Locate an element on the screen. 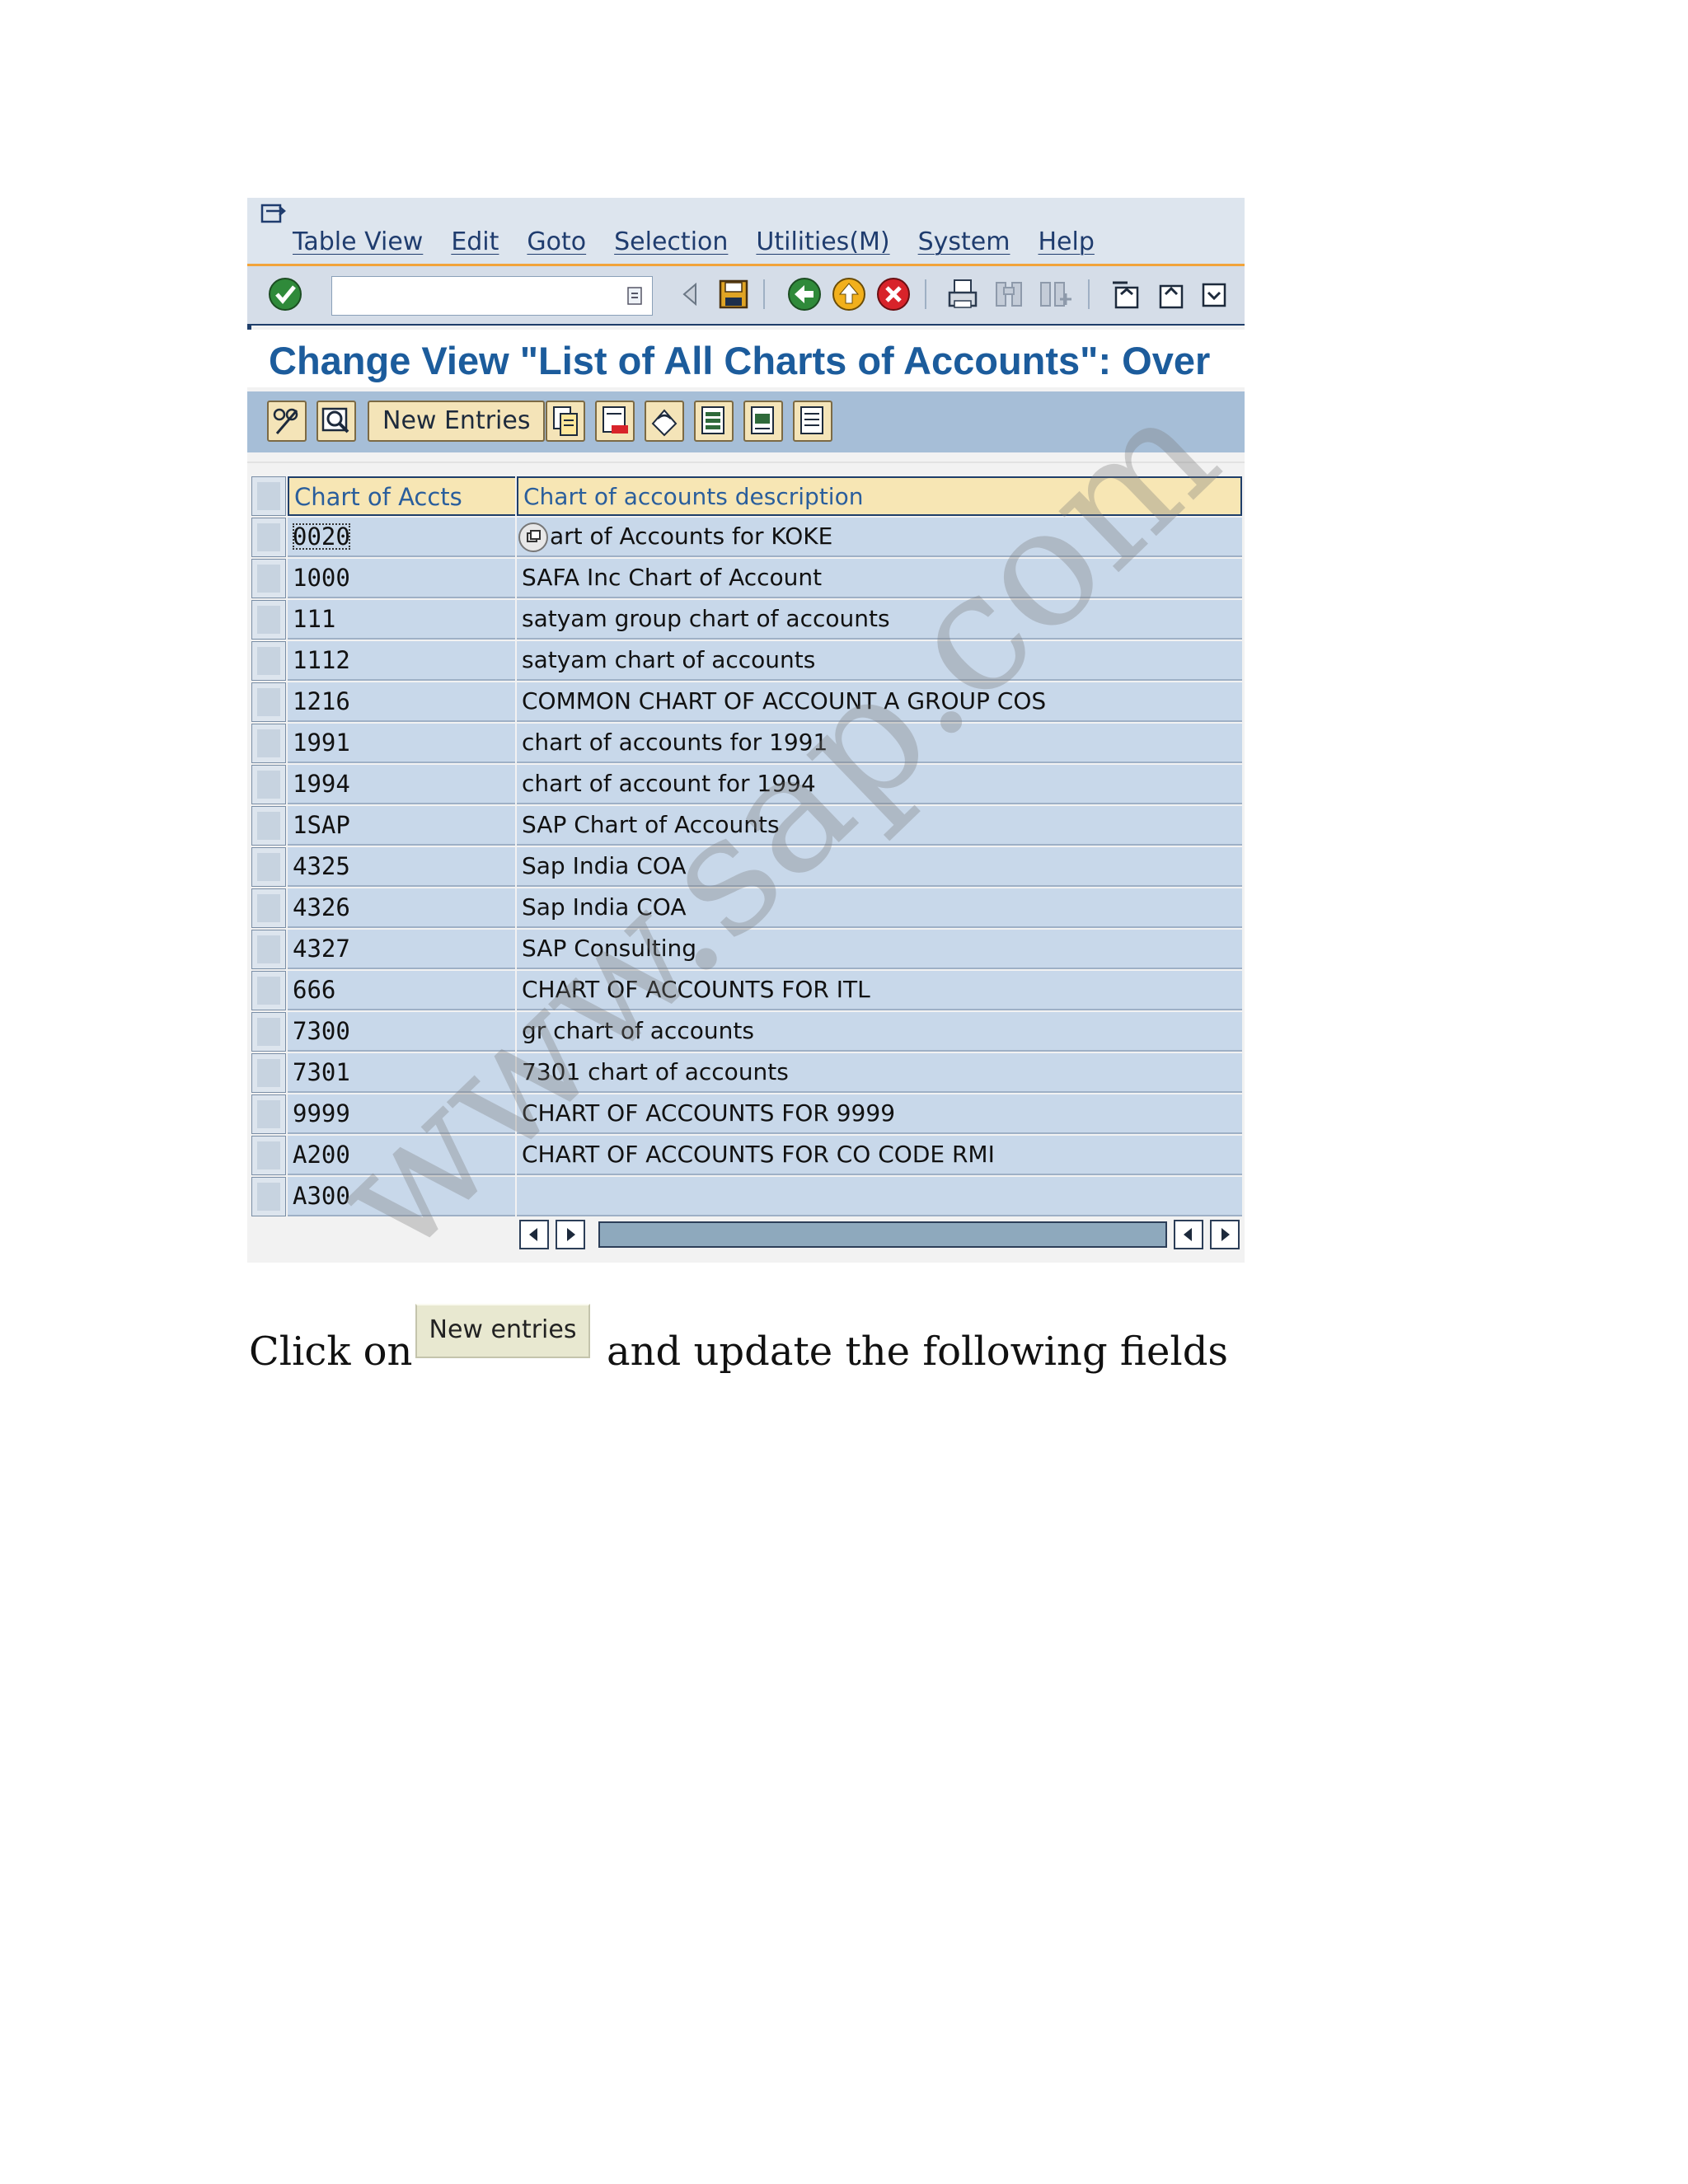 Image resolution: width=1688 pixels, height=2184 pixels. table-row: 1991 chart of accounts for 1991 is located at coordinates (747, 744).